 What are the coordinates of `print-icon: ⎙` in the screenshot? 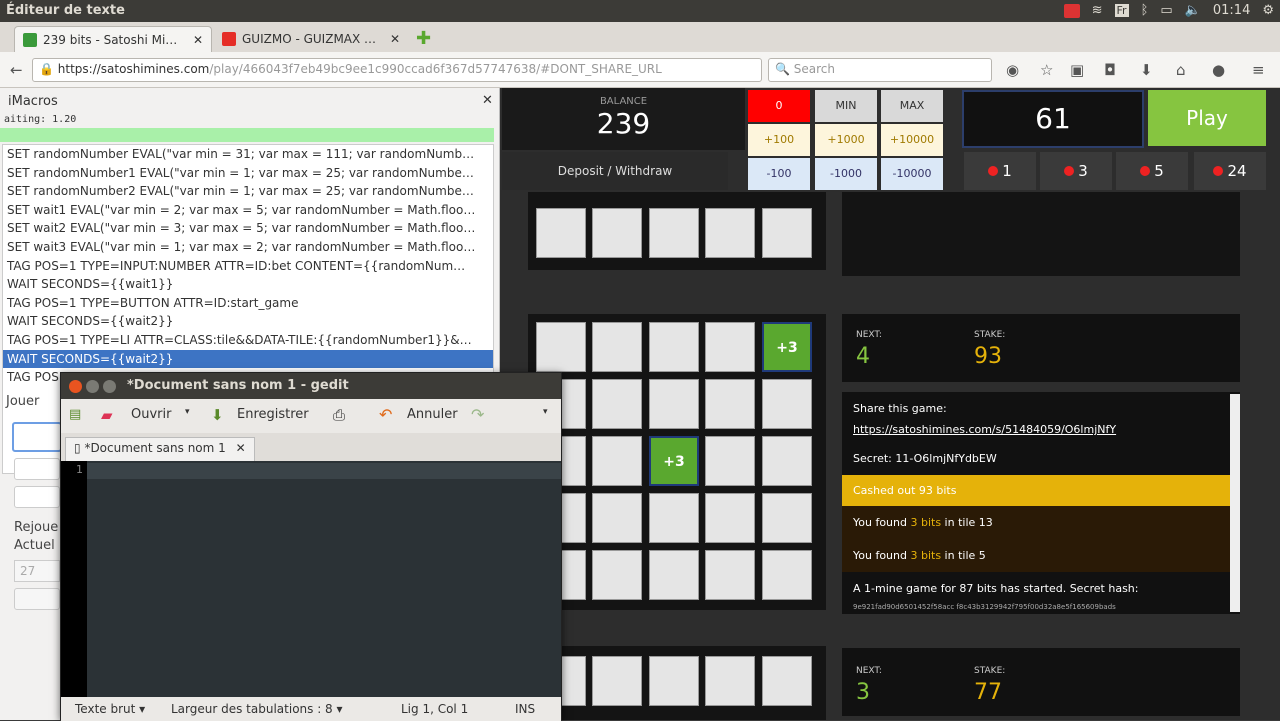 It's located at (339, 415).